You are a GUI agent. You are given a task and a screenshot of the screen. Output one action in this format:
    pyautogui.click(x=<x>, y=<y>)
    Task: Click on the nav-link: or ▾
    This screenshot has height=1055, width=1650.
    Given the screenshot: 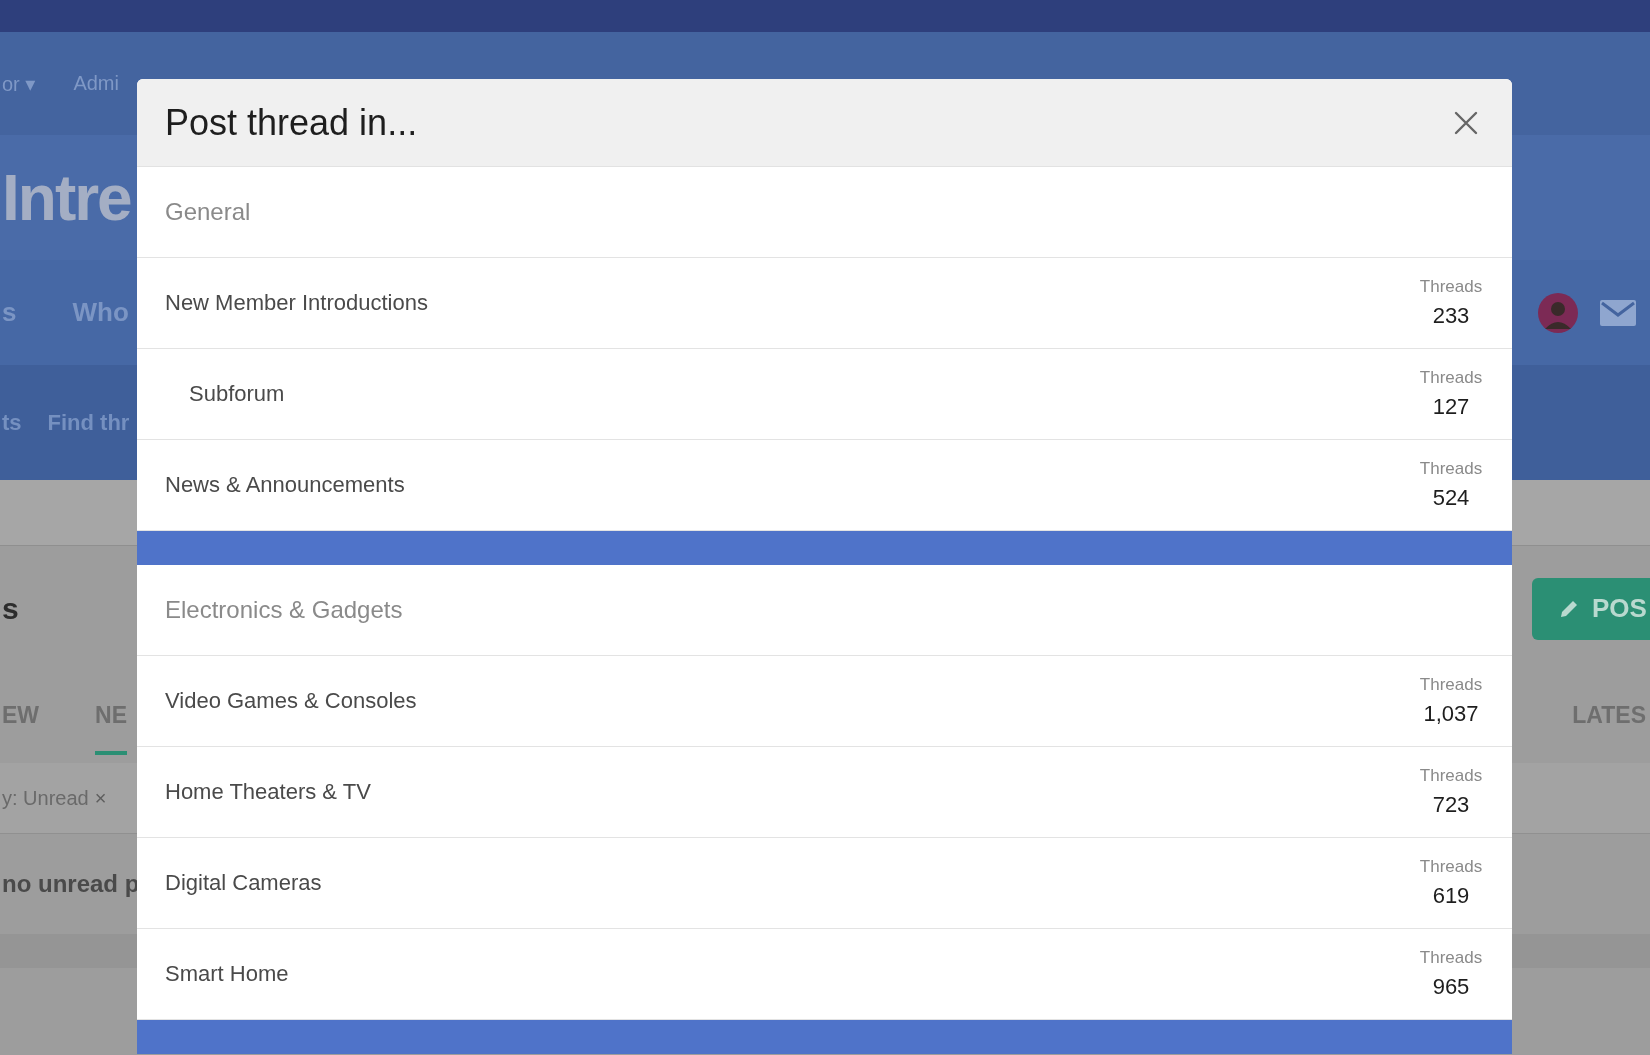 What is the action you would take?
    pyautogui.click(x=19, y=83)
    